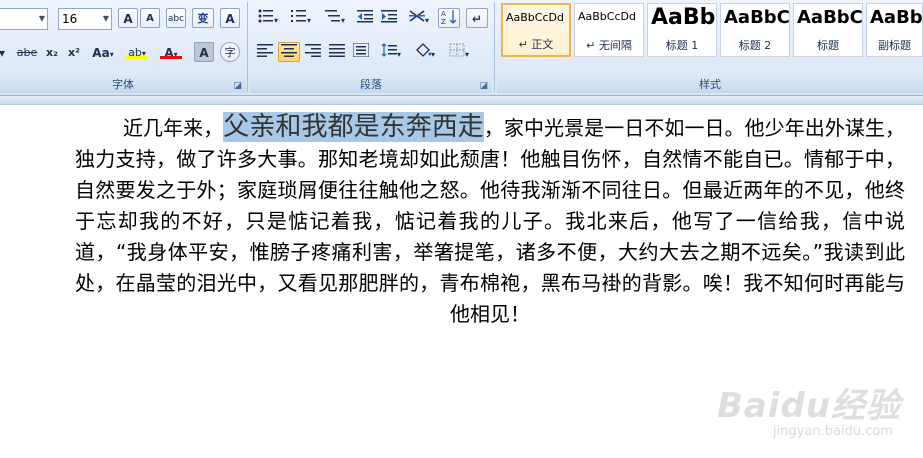 The width and height of the screenshot is (923, 458). Describe the element at coordinates (443, 21) in the screenshot. I see `svg-text: Z` at that location.